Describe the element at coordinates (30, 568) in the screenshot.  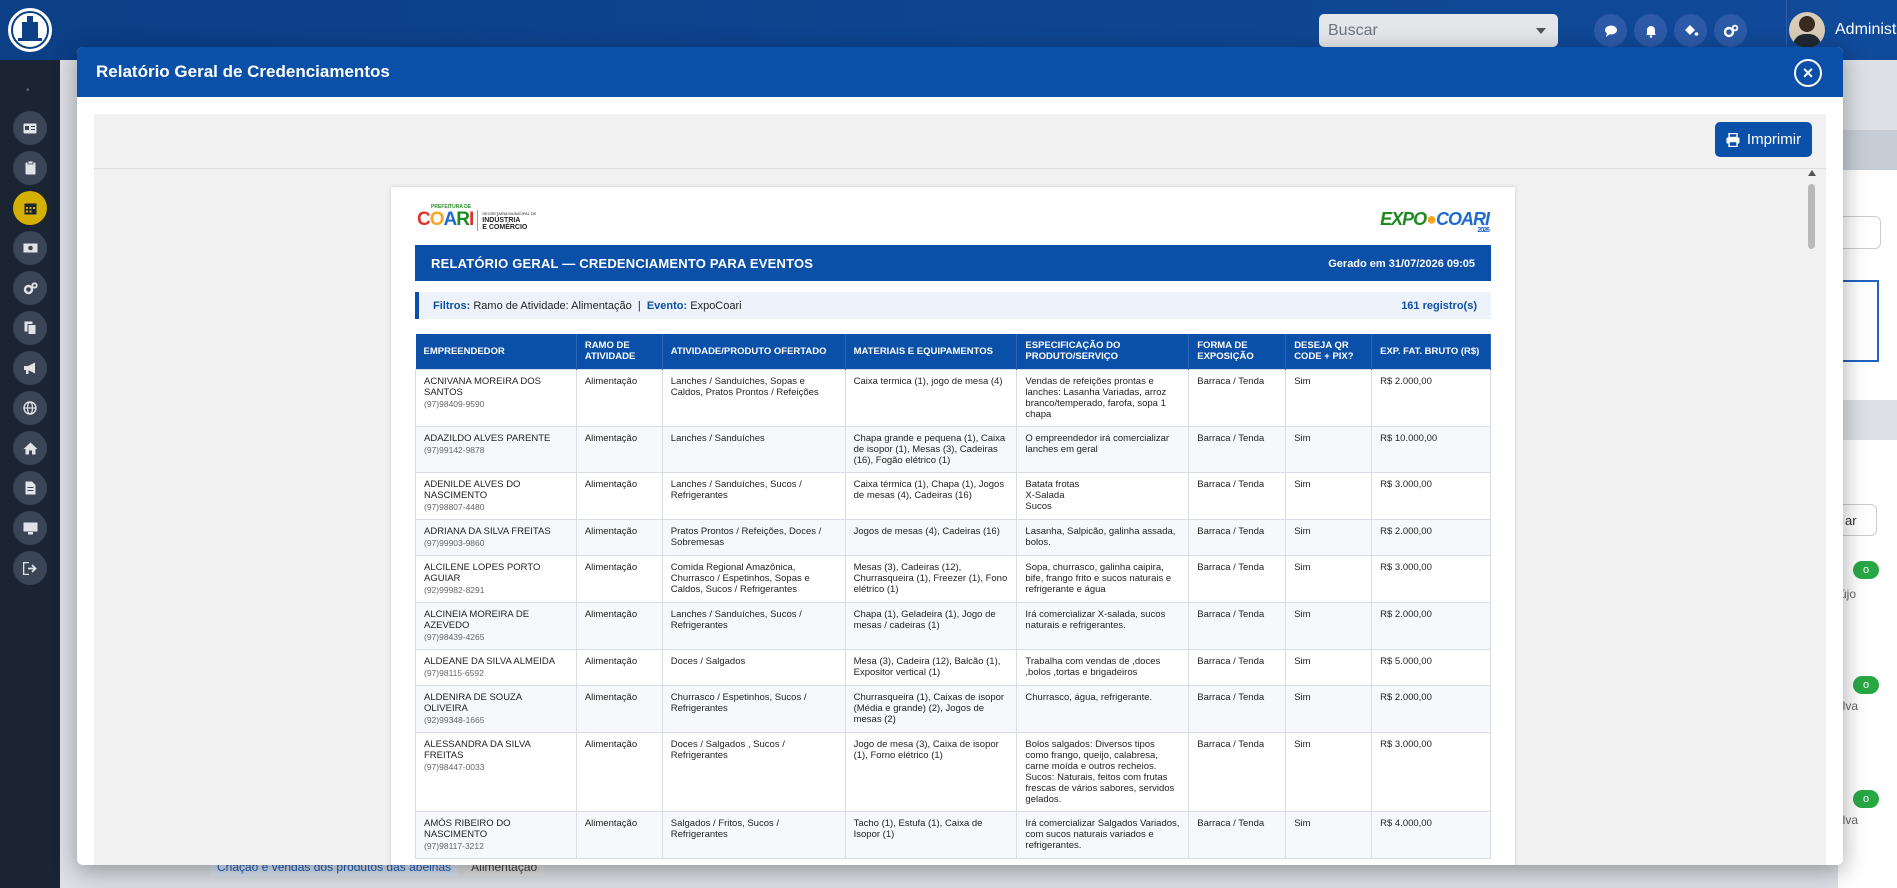
I see `sidebar-item-sign-out` at that location.